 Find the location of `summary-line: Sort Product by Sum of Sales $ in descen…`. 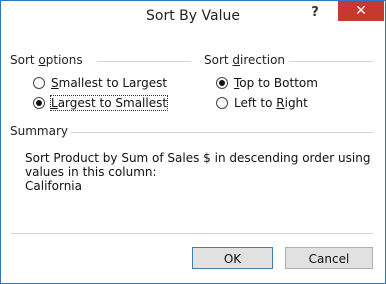

summary-line: Sort Product by Sum of Sales $ in descen… is located at coordinates (198, 158).